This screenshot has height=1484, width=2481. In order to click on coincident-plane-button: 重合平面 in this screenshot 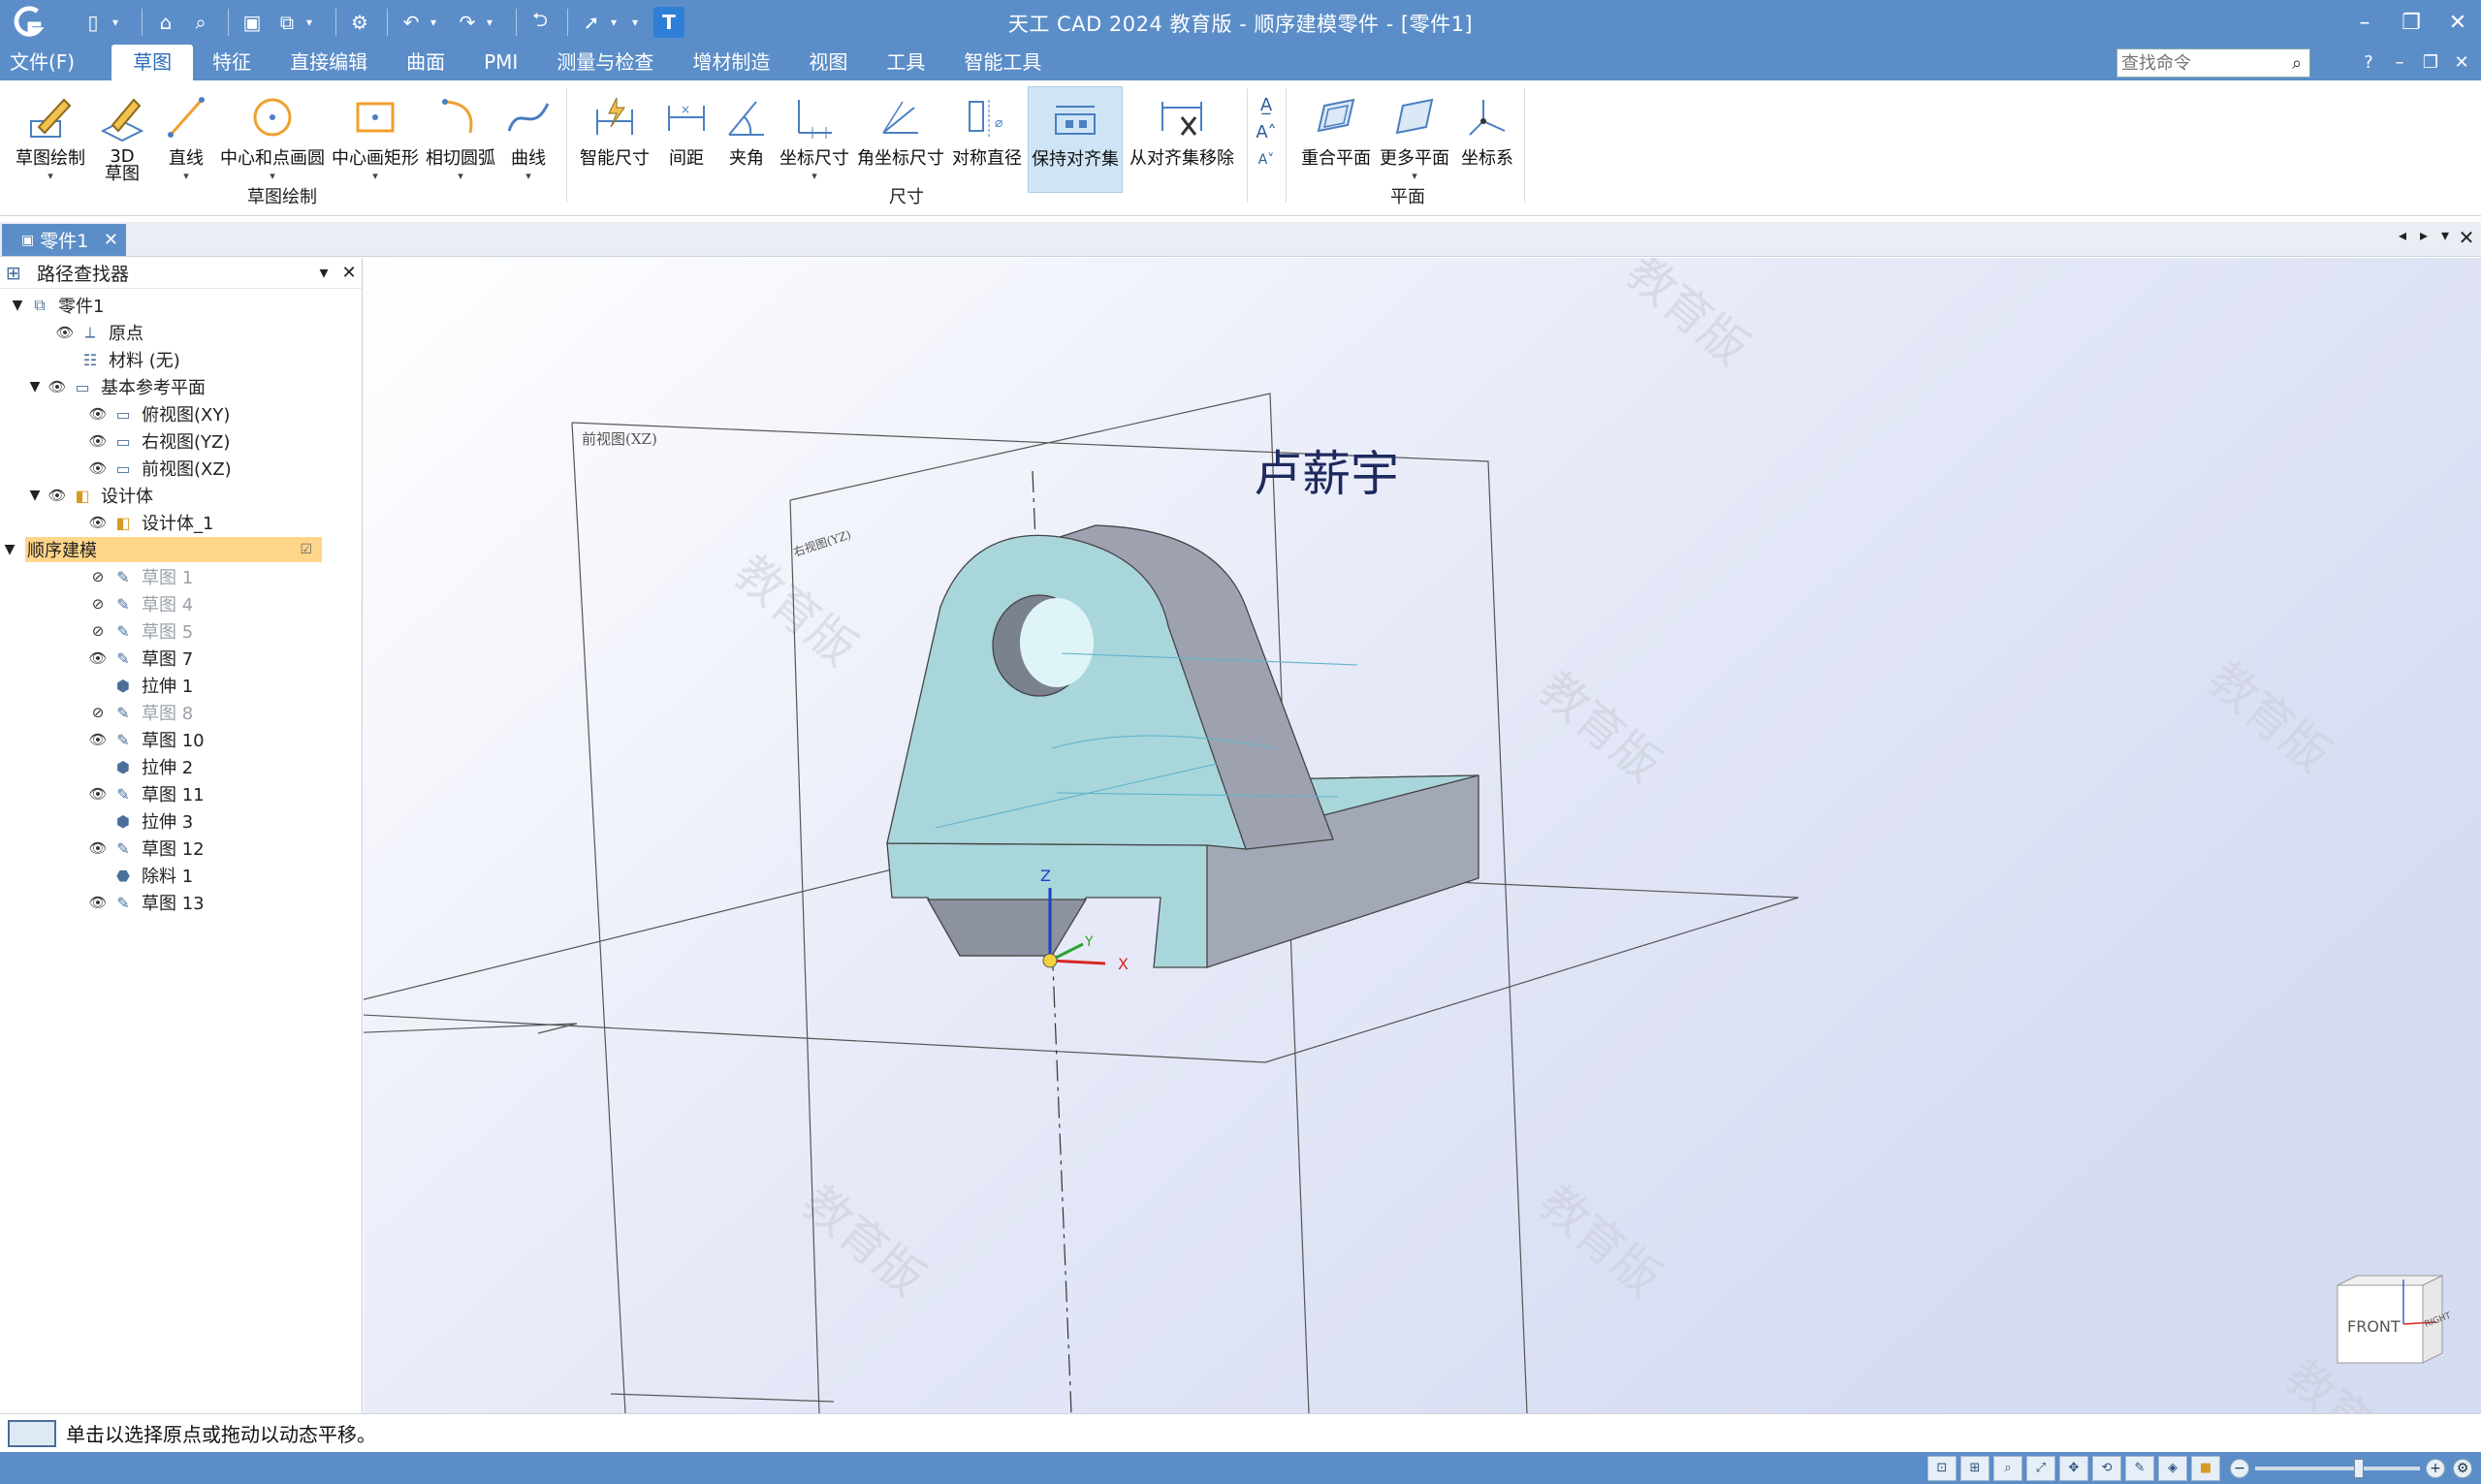, I will do `click(1336, 139)`.